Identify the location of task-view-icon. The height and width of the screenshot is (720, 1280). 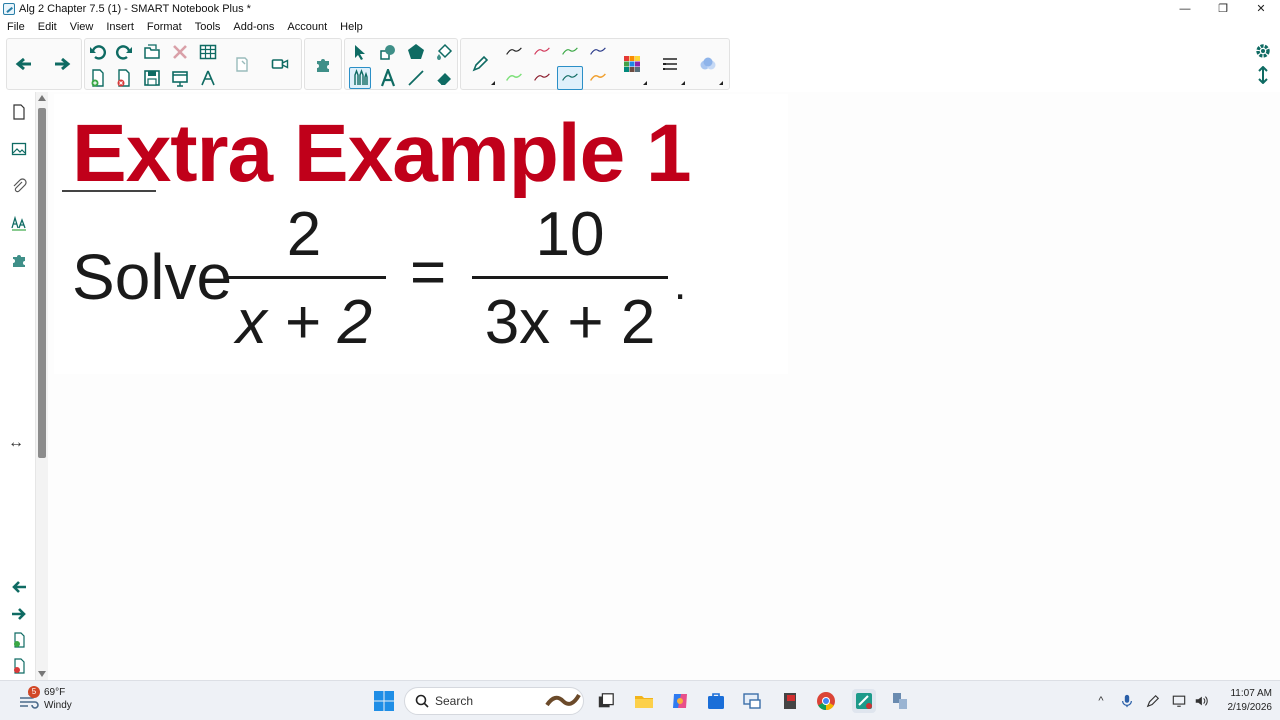
(606, 700).